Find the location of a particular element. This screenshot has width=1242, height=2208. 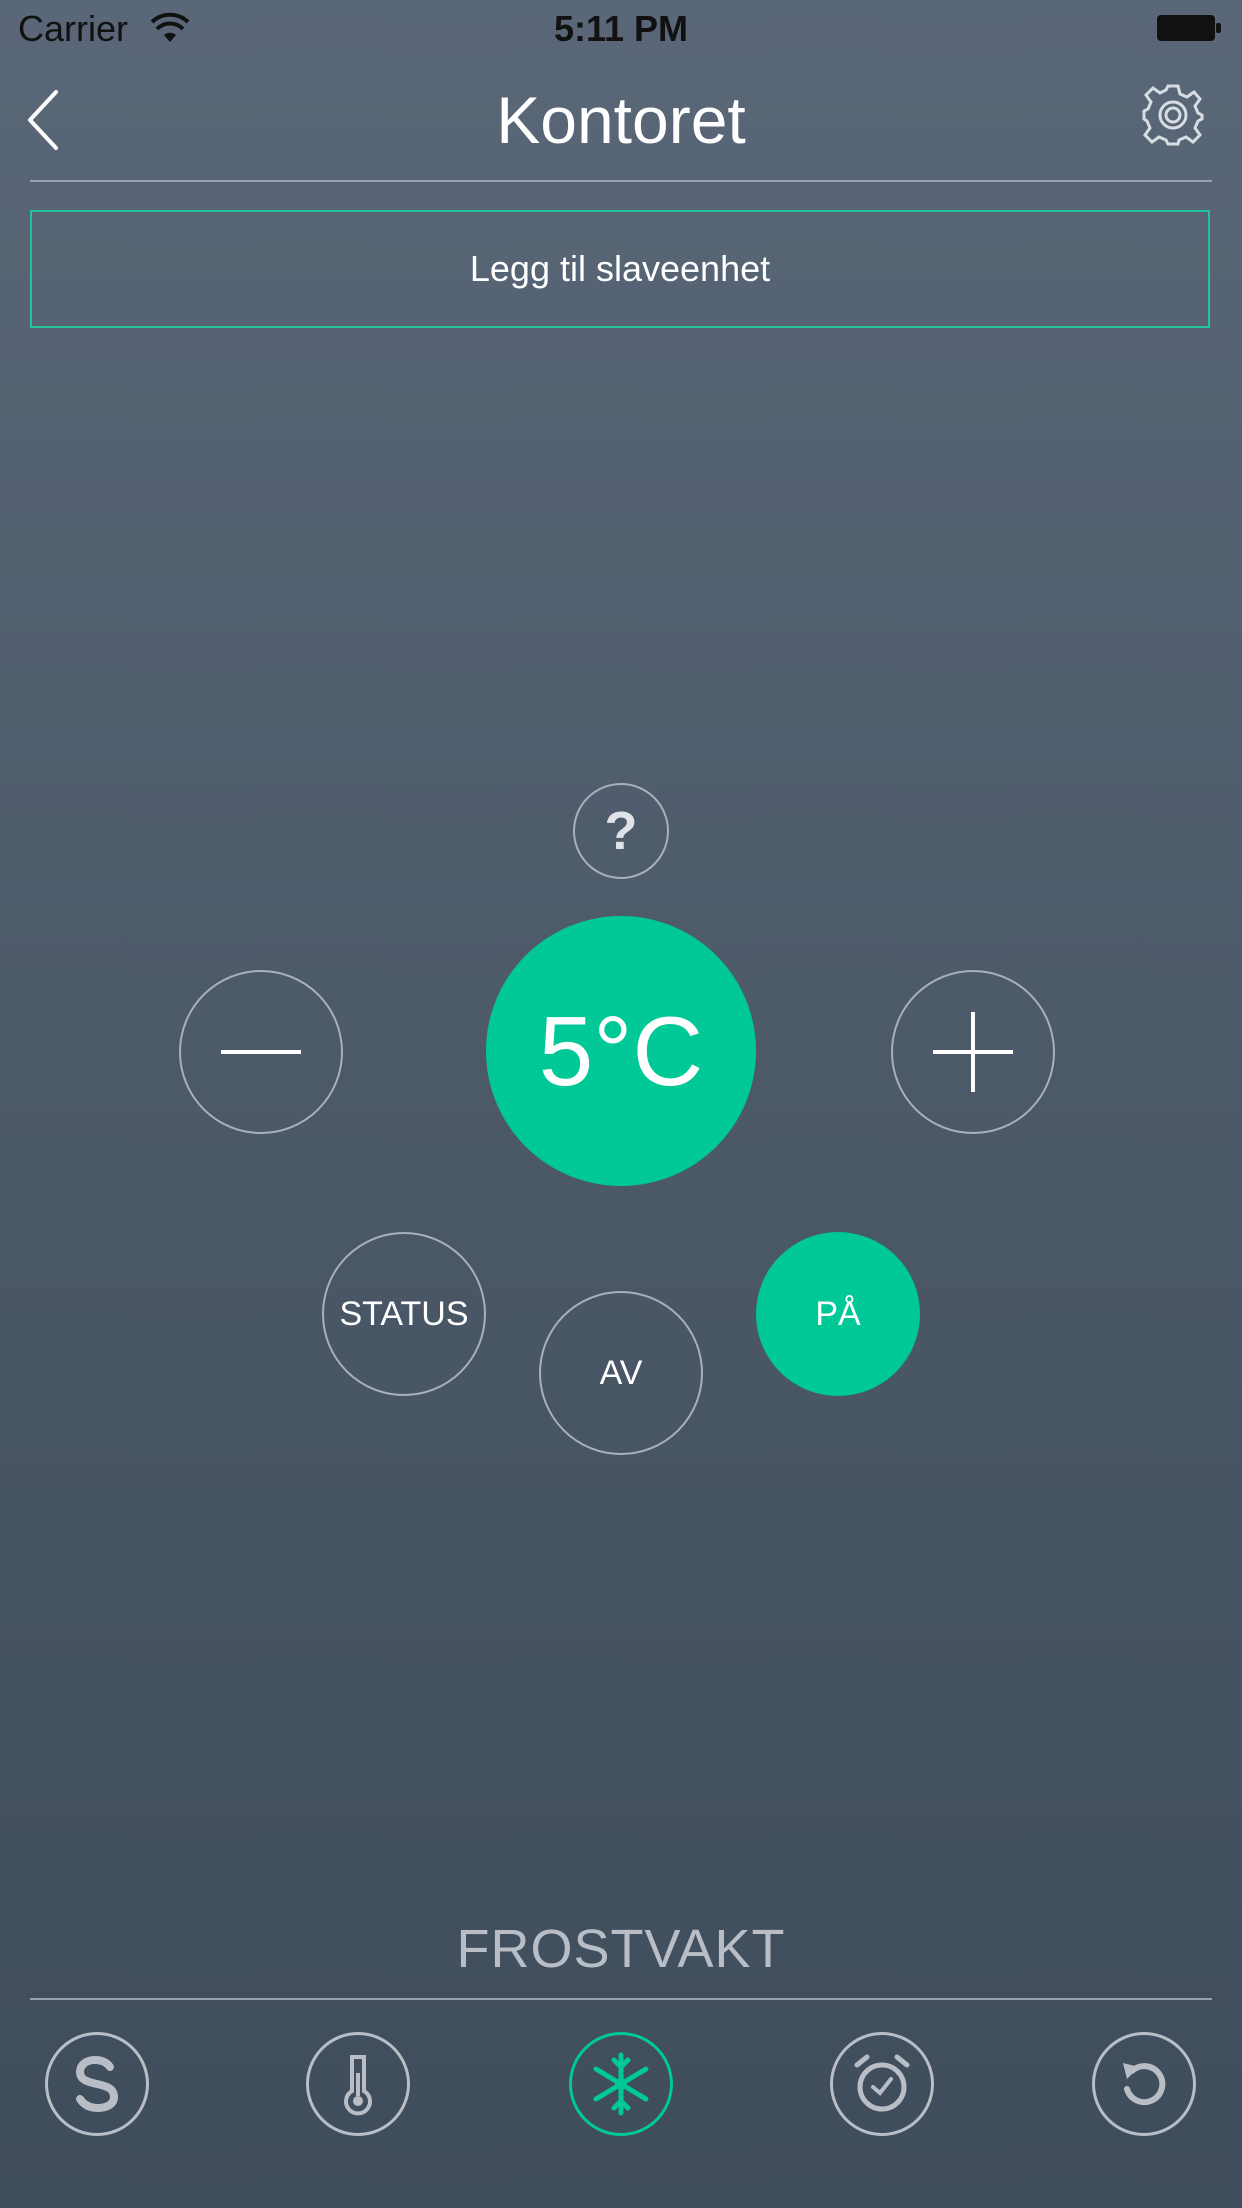

status-button: STATUS is located at coordinates (404, 1314).